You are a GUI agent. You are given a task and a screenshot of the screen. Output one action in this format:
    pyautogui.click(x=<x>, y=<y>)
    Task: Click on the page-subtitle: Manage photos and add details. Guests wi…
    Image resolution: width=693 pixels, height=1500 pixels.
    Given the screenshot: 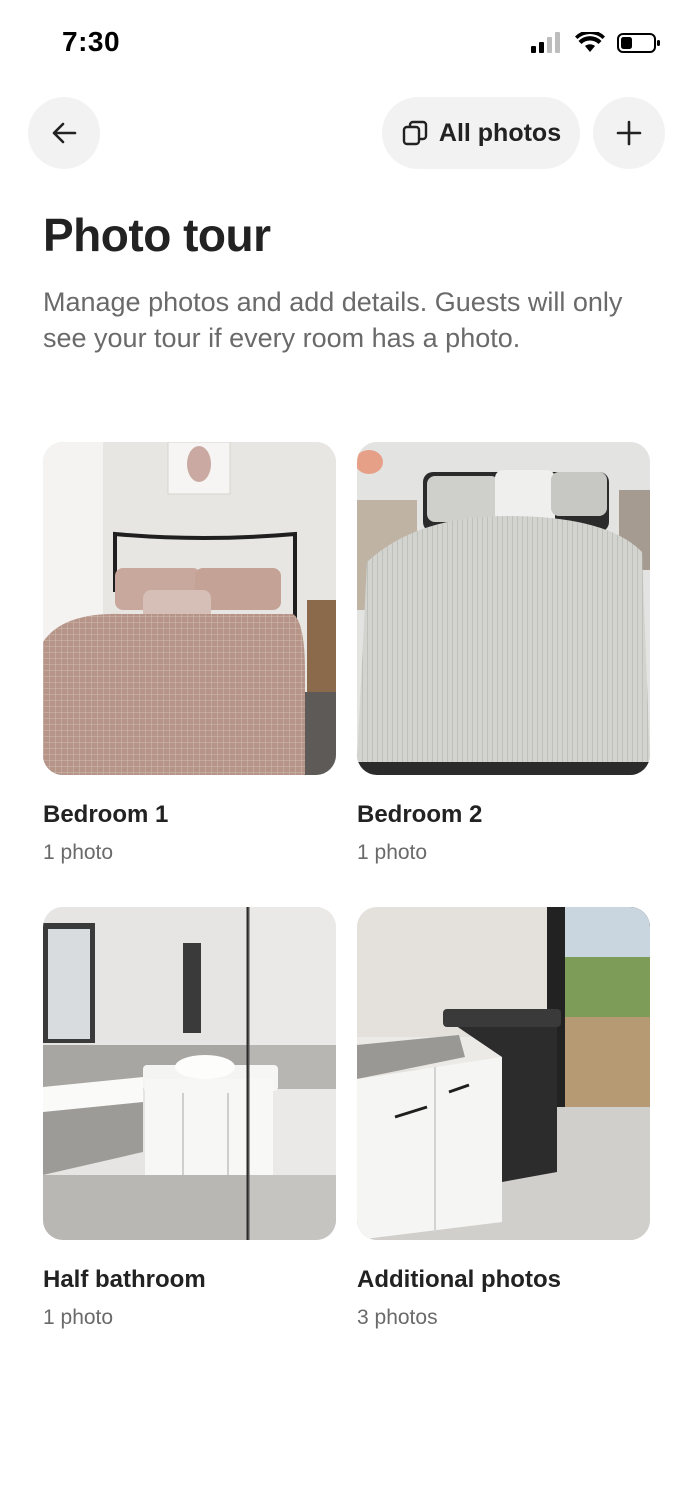 What is the action you would take?
    pyautogui.click(x=333, y=320)
    